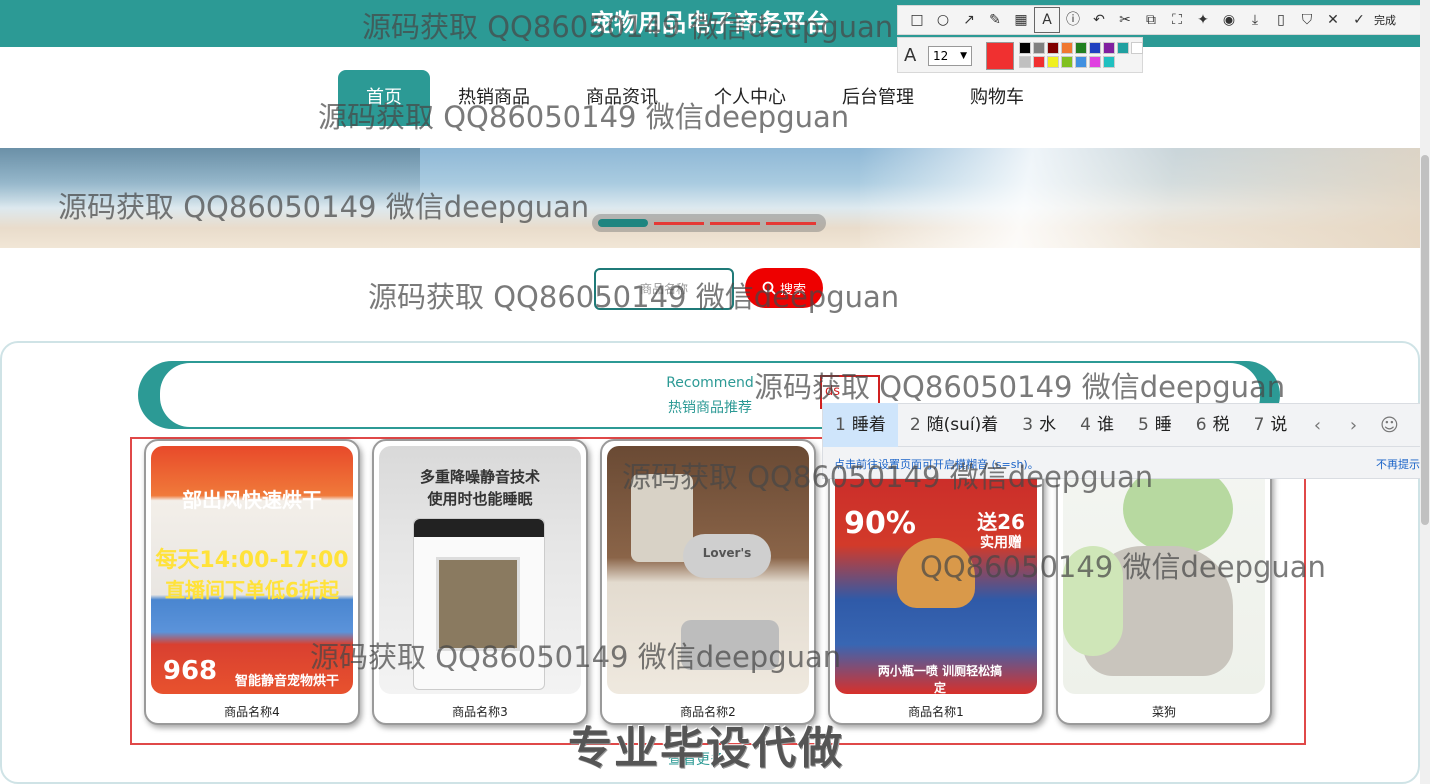  What do you see at coordinates (995, 20) in the screenshot?
I see `pen-tool-icon: ✎` at bounding box center [995, 20].